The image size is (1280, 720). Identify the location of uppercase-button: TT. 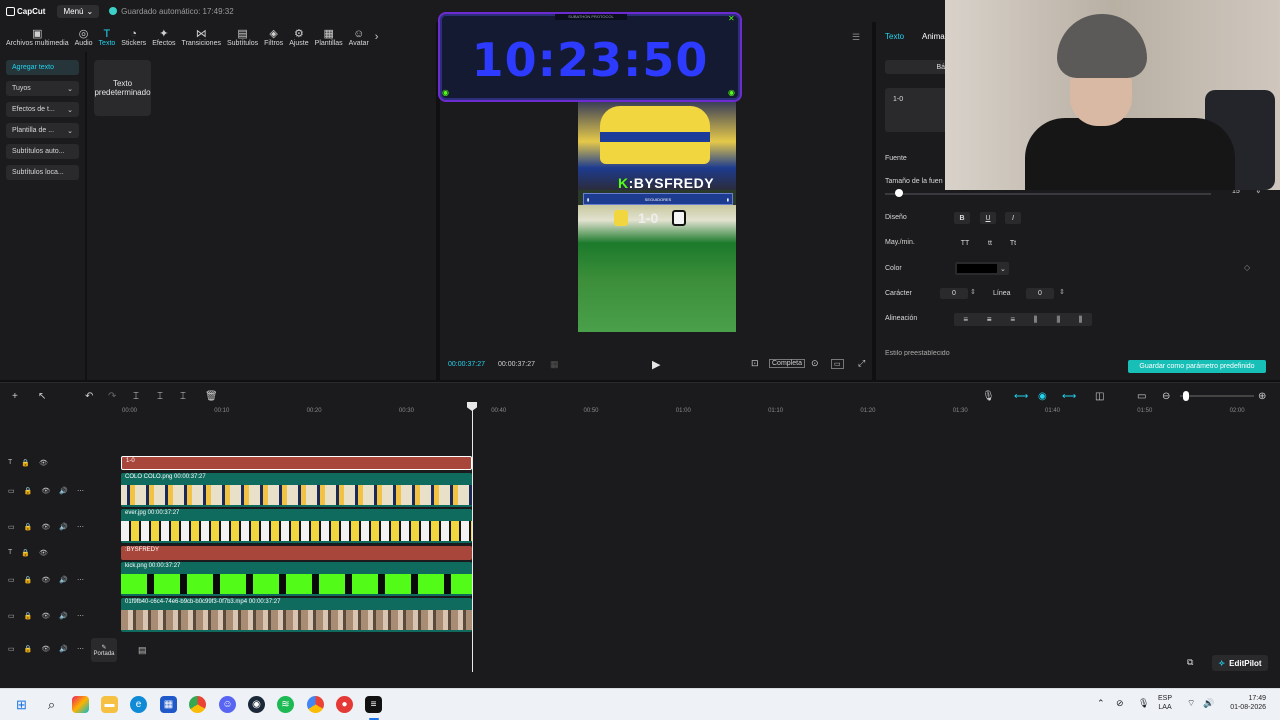
(965, 243).